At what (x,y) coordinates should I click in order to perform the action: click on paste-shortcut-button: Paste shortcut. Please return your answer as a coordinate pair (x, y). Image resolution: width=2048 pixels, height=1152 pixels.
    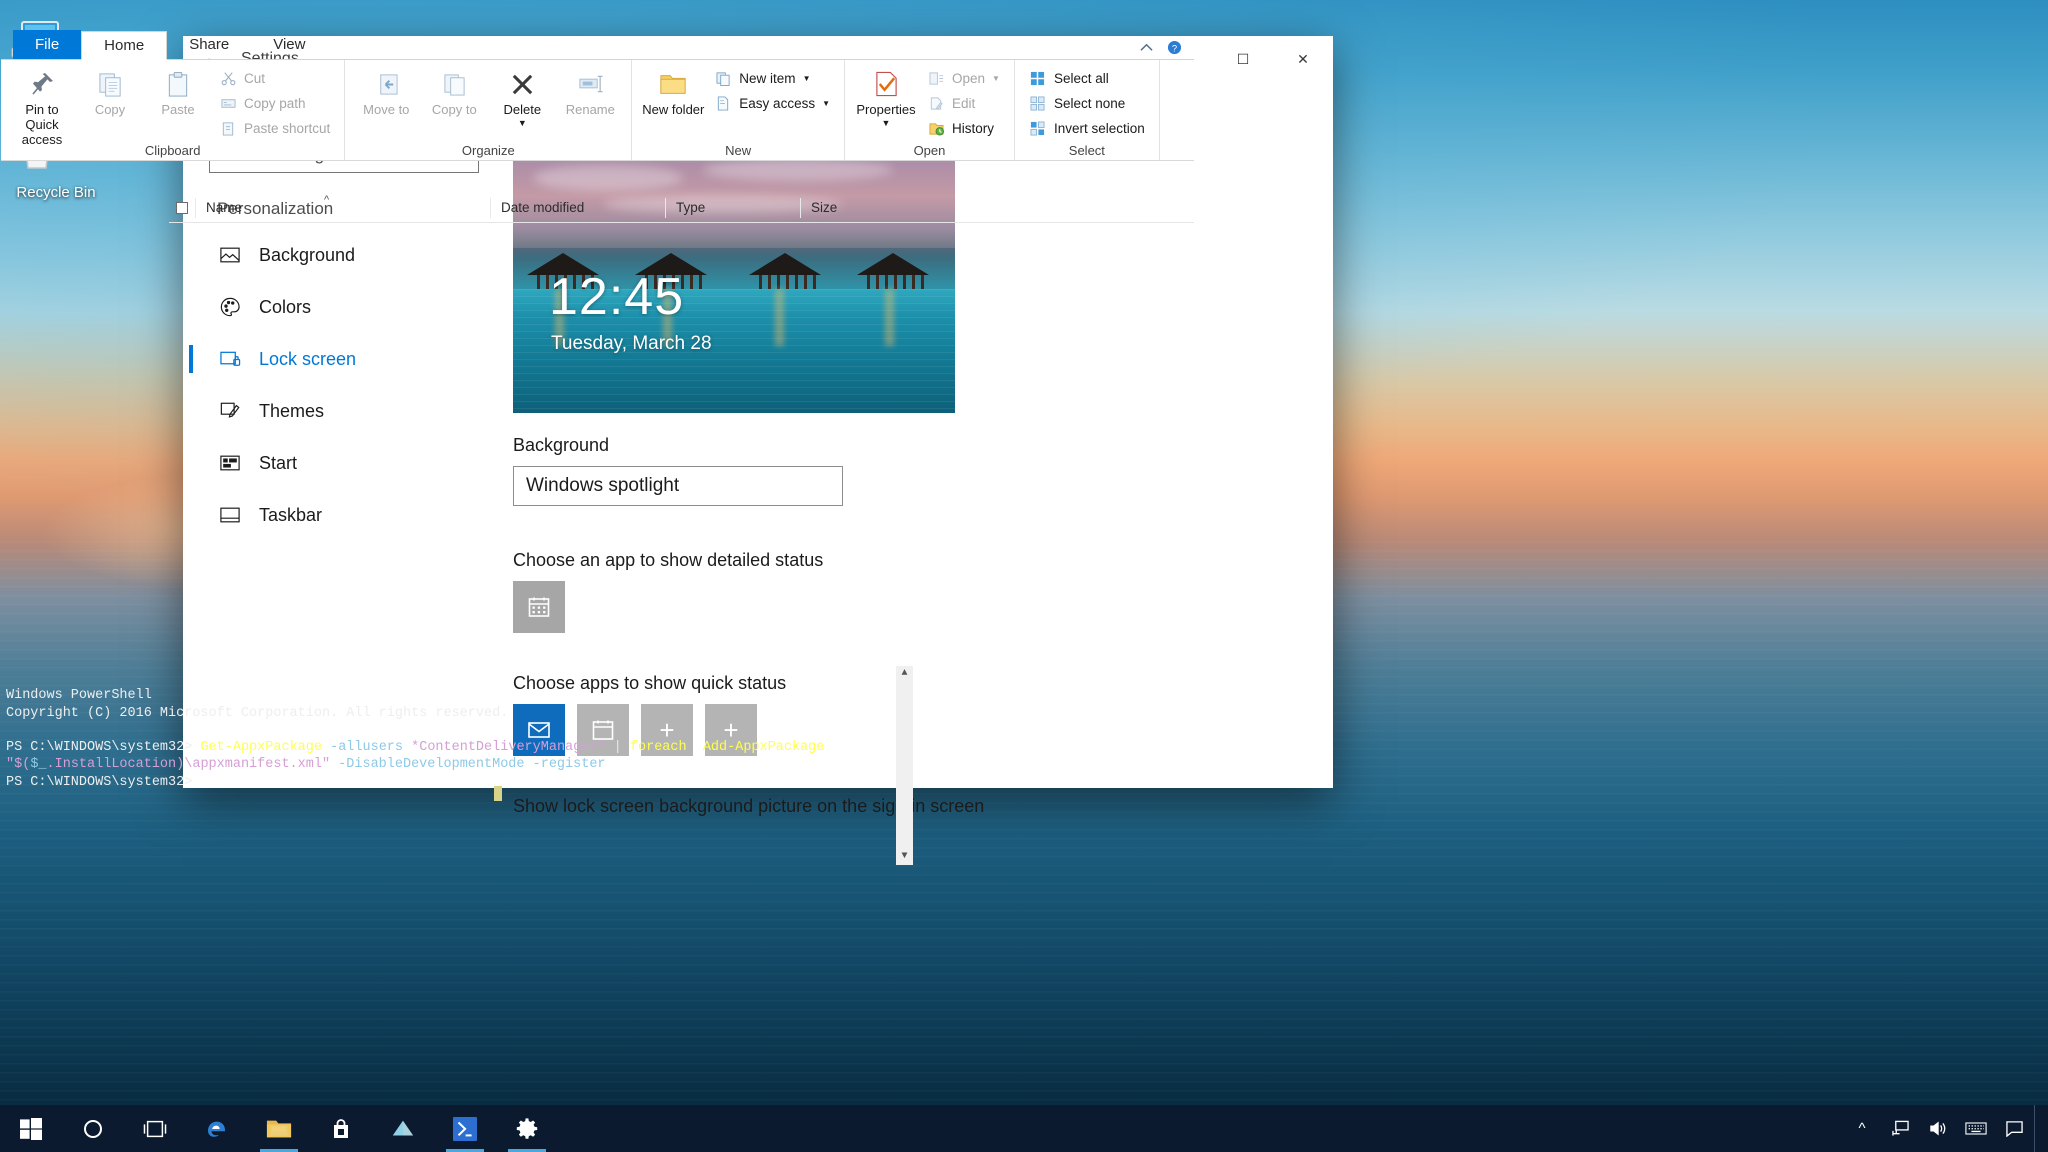
    Looking at the image, I should click on (274, 128).